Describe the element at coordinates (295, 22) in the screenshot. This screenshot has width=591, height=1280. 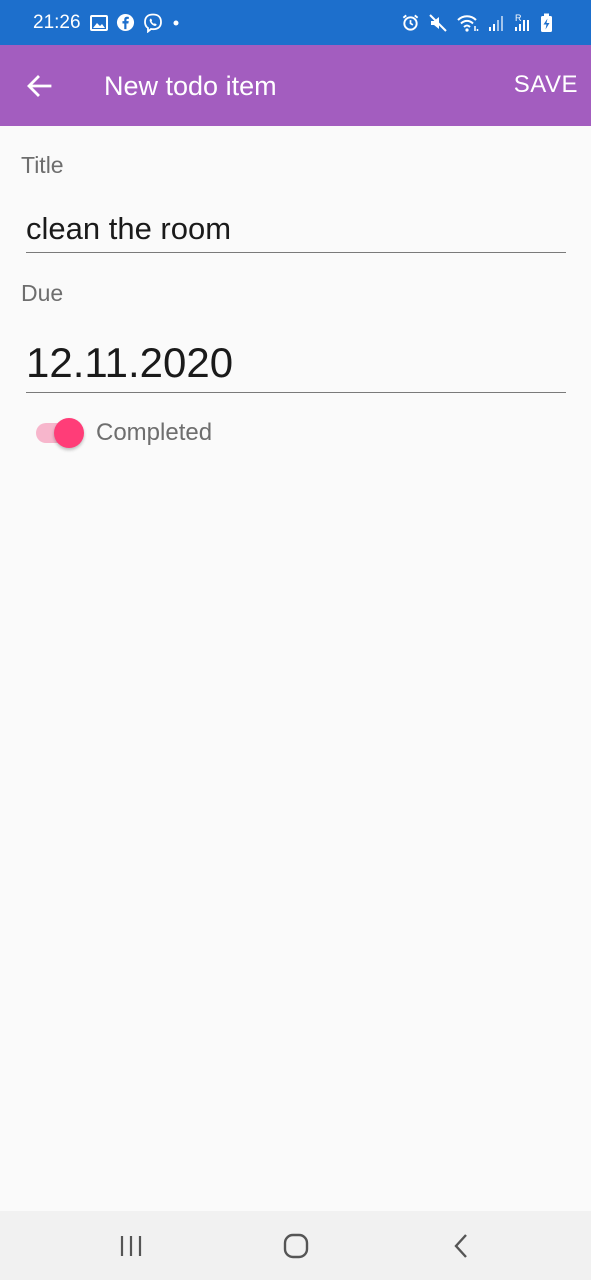
I see `status-bar: 21:26 R` at that location.